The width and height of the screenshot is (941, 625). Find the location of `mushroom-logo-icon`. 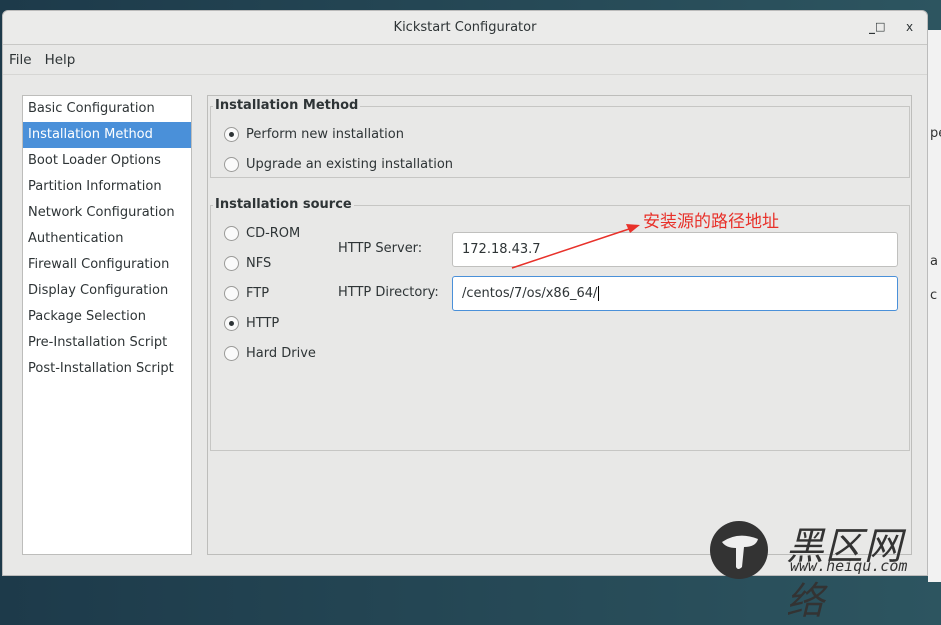

mushroom-logo-icon is located at coordinates (739, 550).